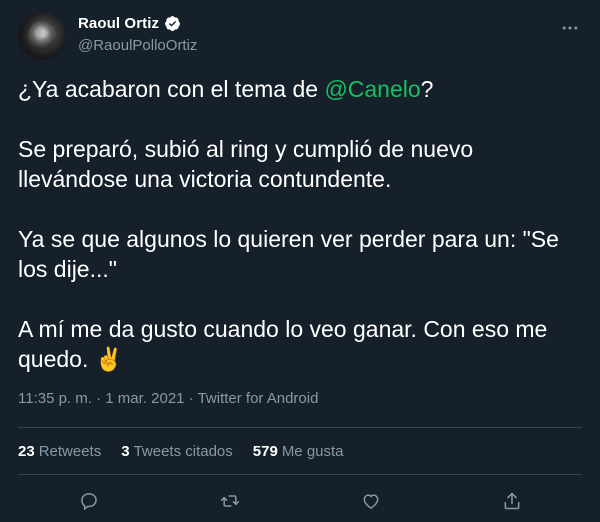 This screenshot has width=600, height=522. Describe the element at coordinates (144, 398) in the screenshot. I see `tweet-date: 1 mar. 2021` at that location.